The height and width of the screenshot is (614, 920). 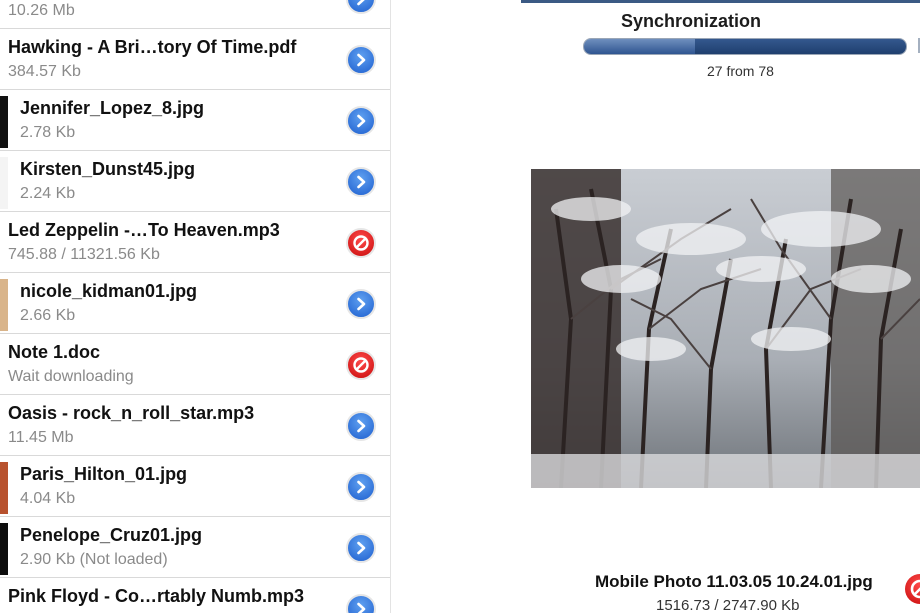 I want to click on file-size: 2.78 Kb, so click(x=47, y=133).